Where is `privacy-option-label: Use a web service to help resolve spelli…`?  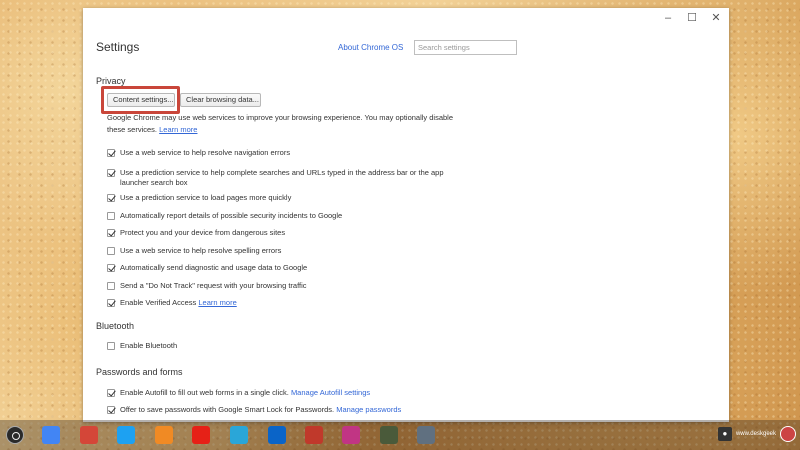 privacy-option-label: Use a web service to help resolve spelli… is located at coordinates (292, 251).